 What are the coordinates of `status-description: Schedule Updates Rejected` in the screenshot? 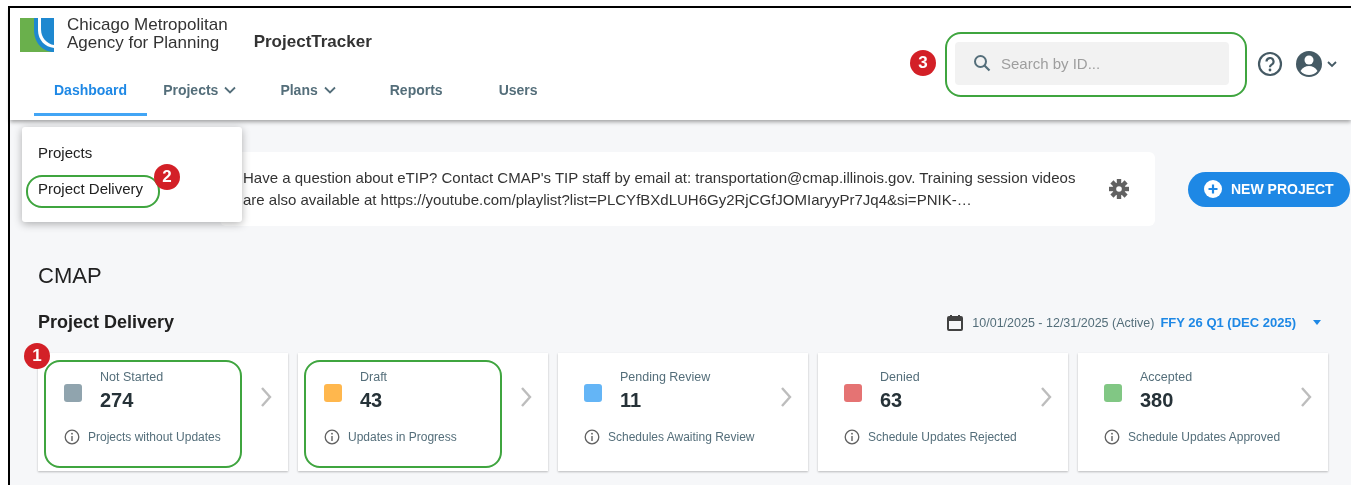 It's located at (942, 437).